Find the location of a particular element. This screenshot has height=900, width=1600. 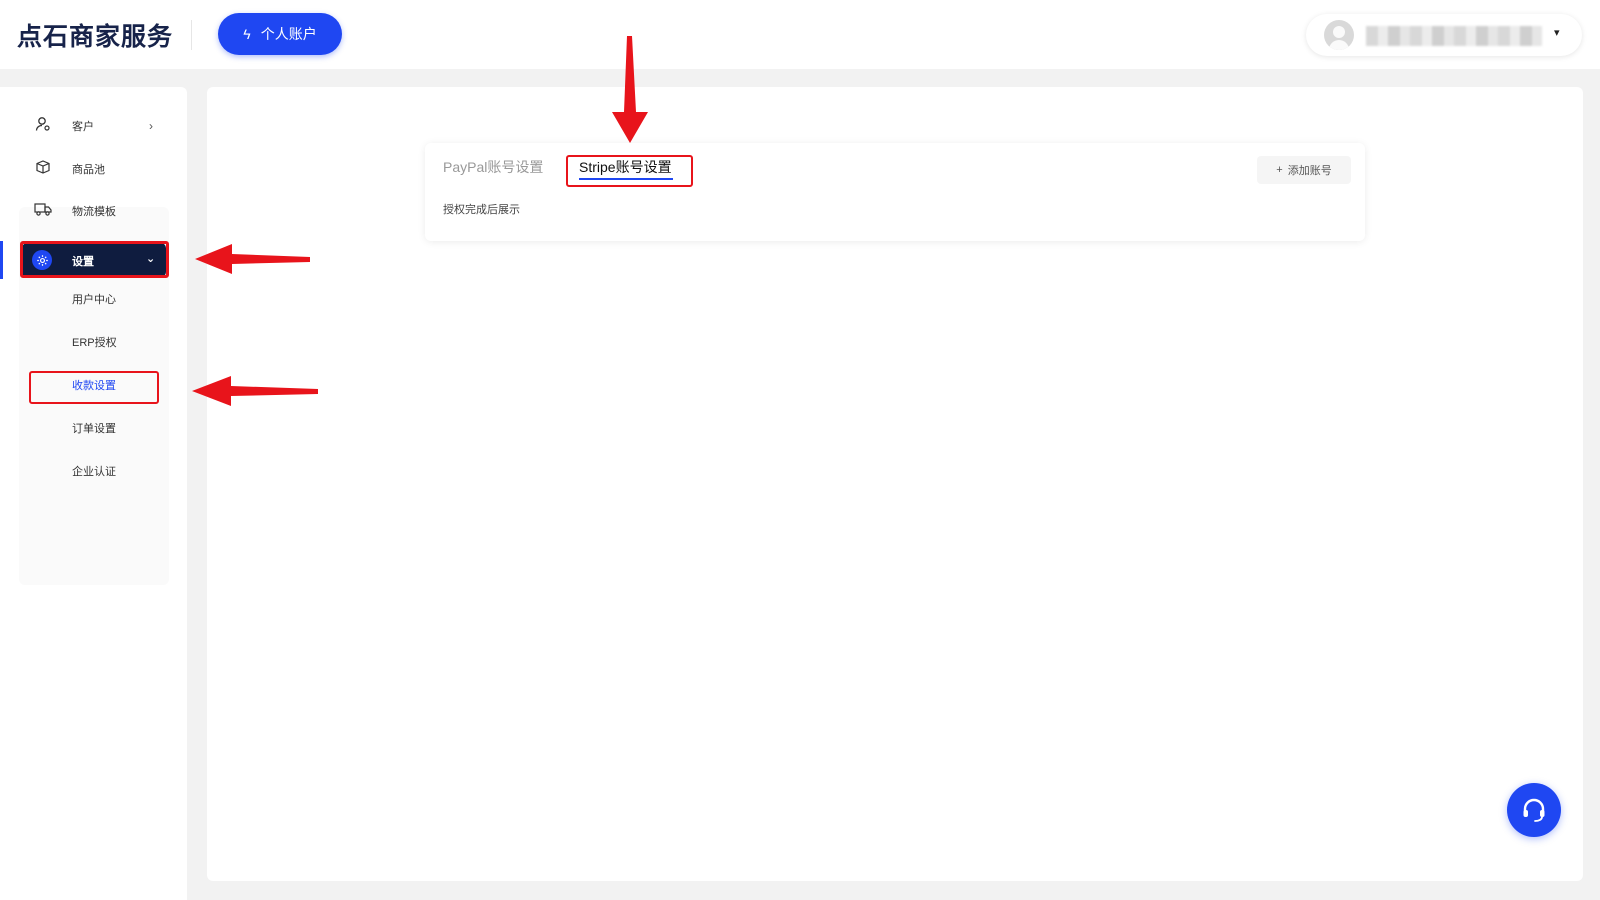

app-logo: 点石商家服务 is located at coordinates (95, 37).